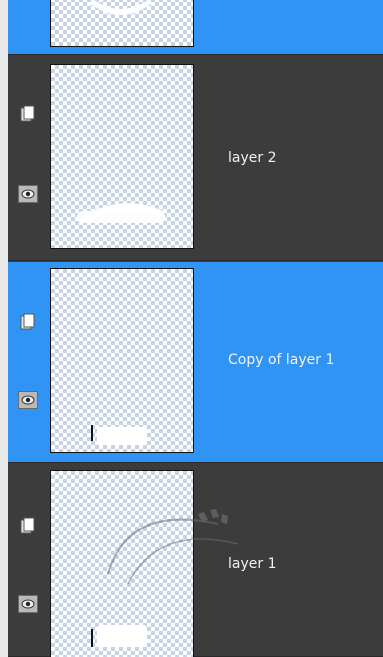  Describe the element at coordinates (195, 27) in the screenshot. I see `layer-row-top` at that location.